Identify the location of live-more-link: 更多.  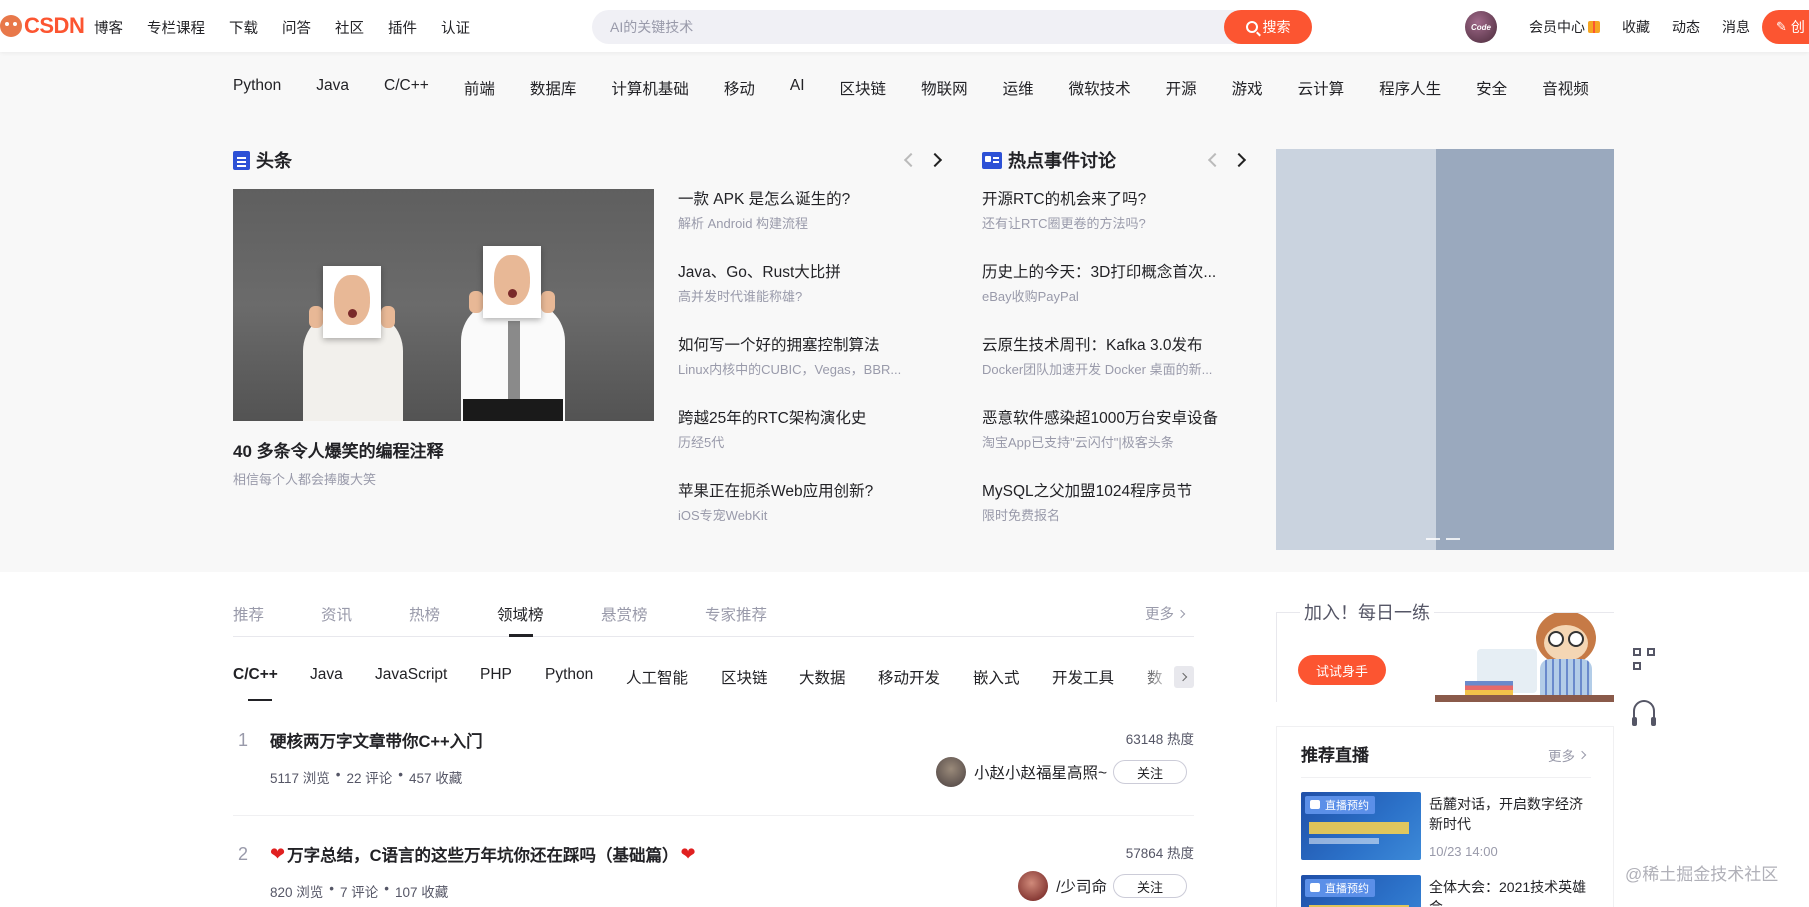
(1567, 755).